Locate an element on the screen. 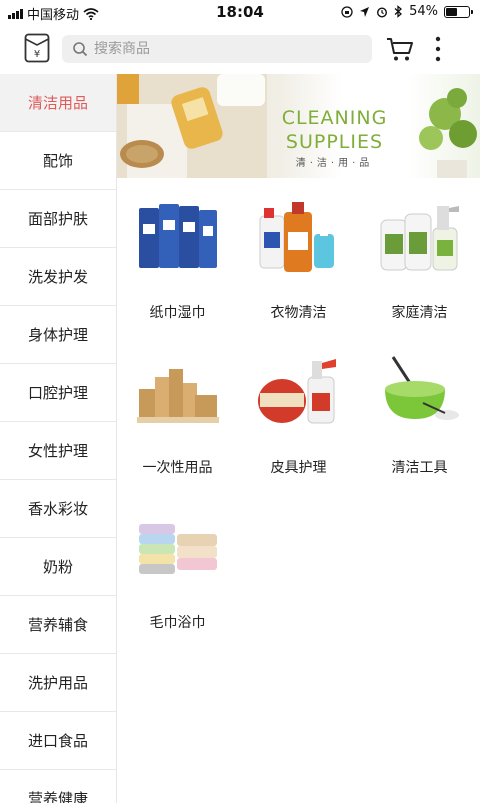  sidebar-item-baby-food: 营养辅食 is located at coordinates (58, 625).